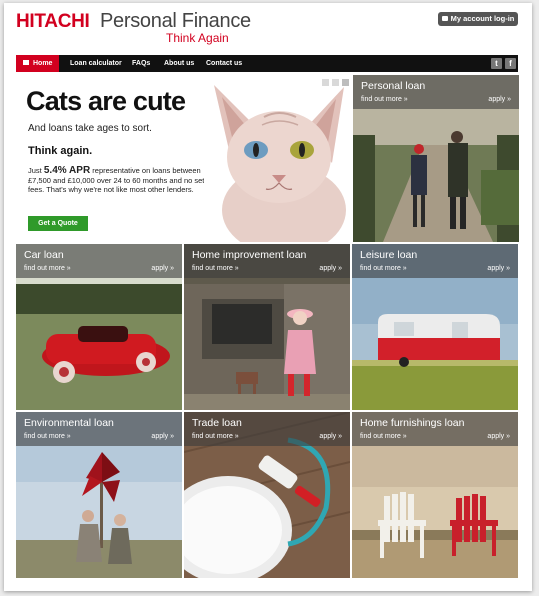 Image resolution: width=539 pixels, height=596 pixels. I want to click on hero-body-prefix: Just, so click(35, 170).